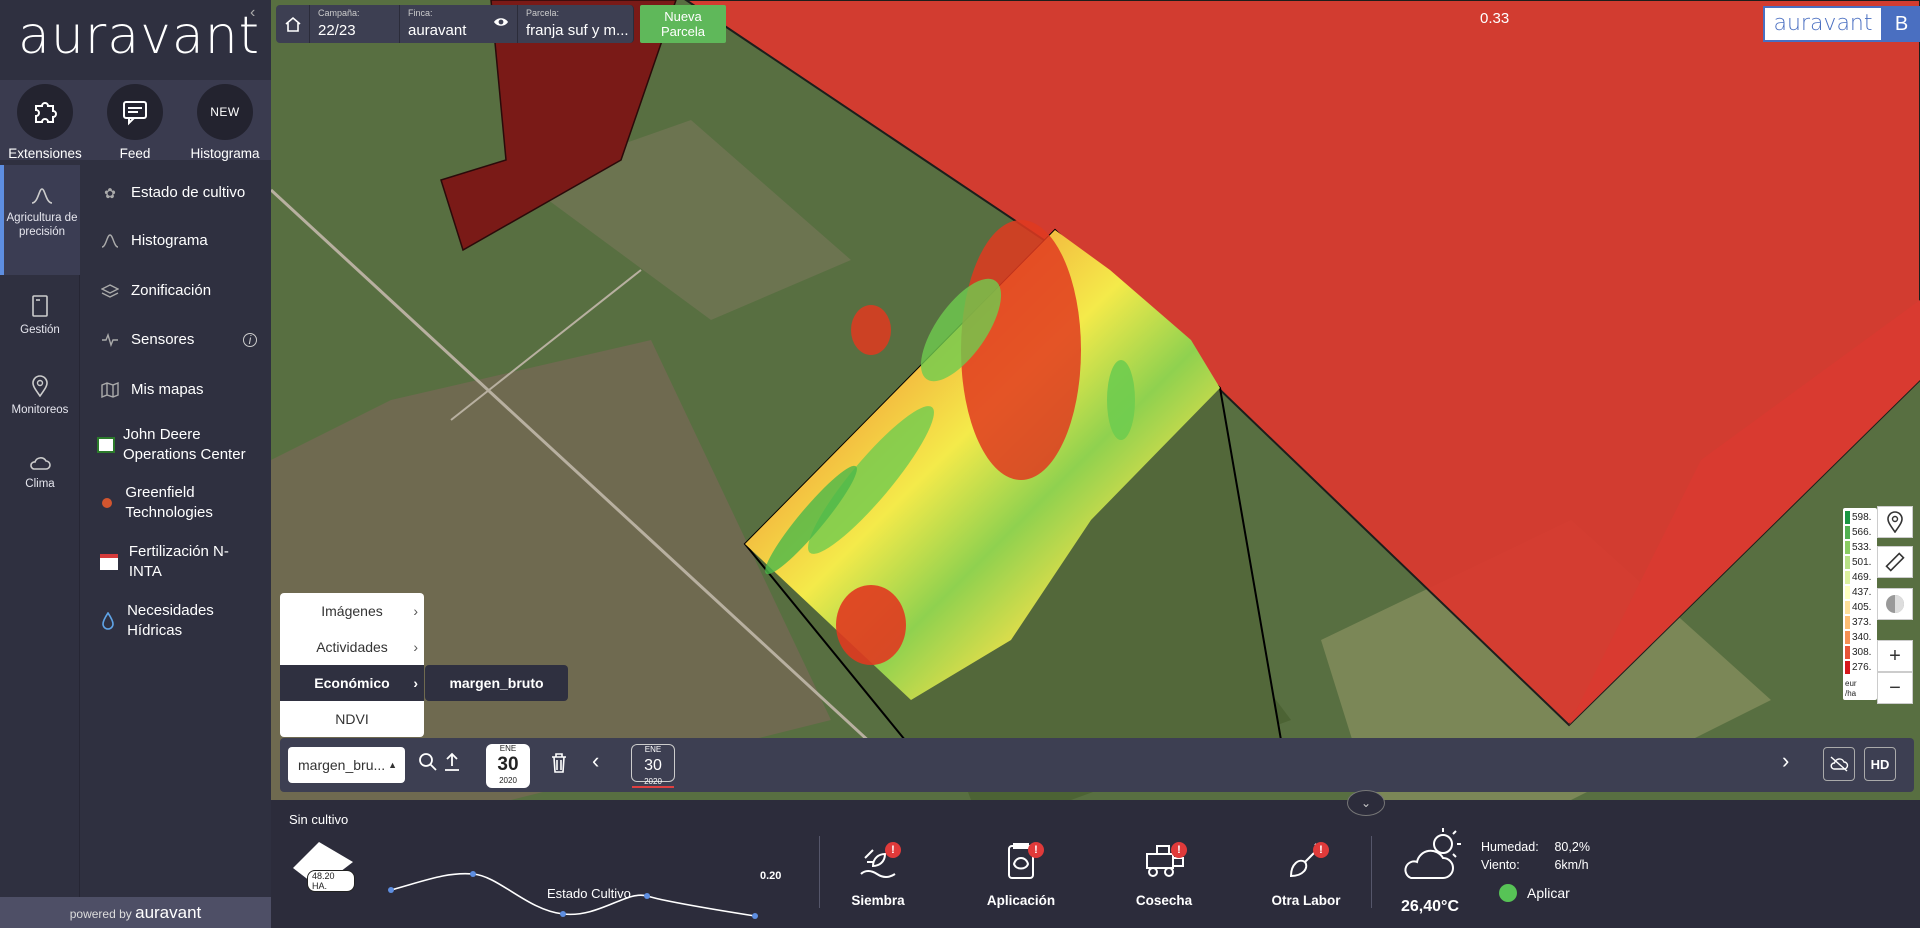 The height and width of the screenshot is (928, 1920). I want to click on farm-selector: Finca: auravant, so click(459, 24).